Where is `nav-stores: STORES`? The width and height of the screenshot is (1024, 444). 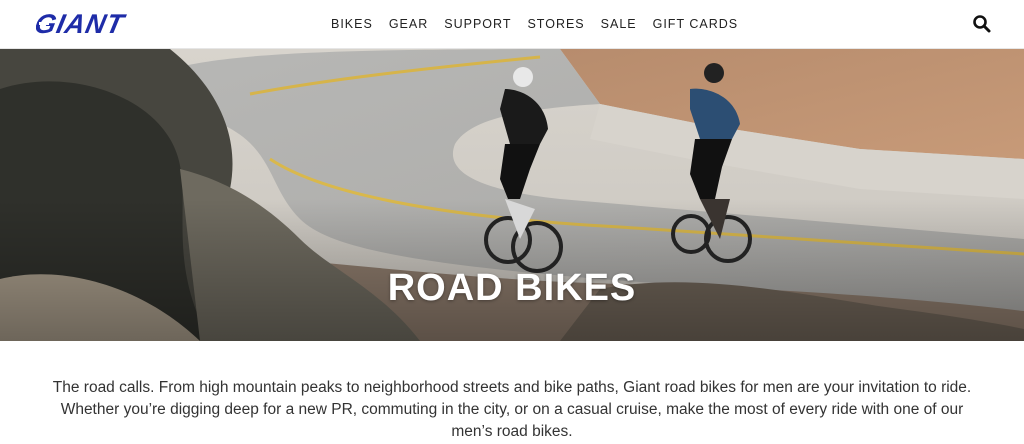 nav-stores: STORES is located at coordinates (555, 24).